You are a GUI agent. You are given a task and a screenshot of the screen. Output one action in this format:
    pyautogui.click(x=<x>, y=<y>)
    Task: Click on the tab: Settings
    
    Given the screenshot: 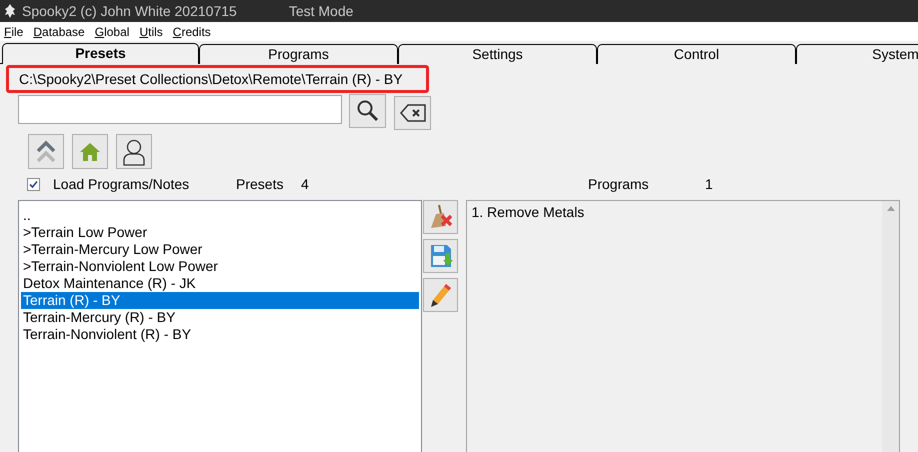 What is the action you would take?
    pyautogui.click(x=497, y=54)
    